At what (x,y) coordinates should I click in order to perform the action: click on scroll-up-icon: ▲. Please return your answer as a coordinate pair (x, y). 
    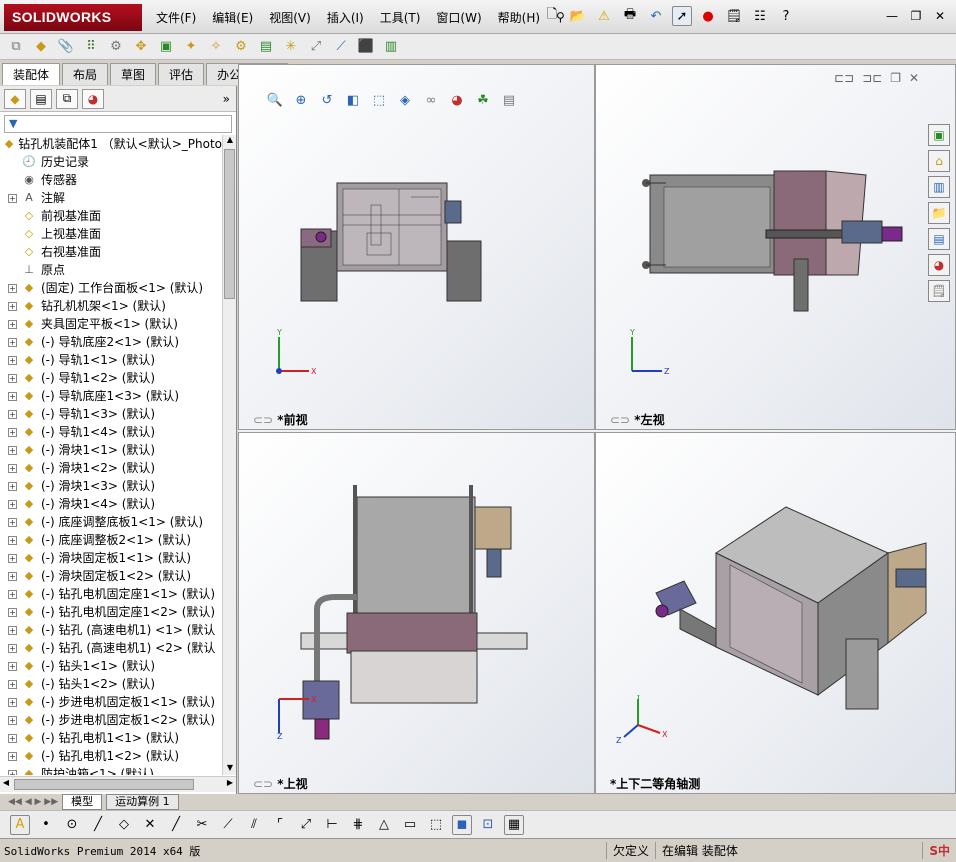
    Looking at the image, I should click on (230, 141).